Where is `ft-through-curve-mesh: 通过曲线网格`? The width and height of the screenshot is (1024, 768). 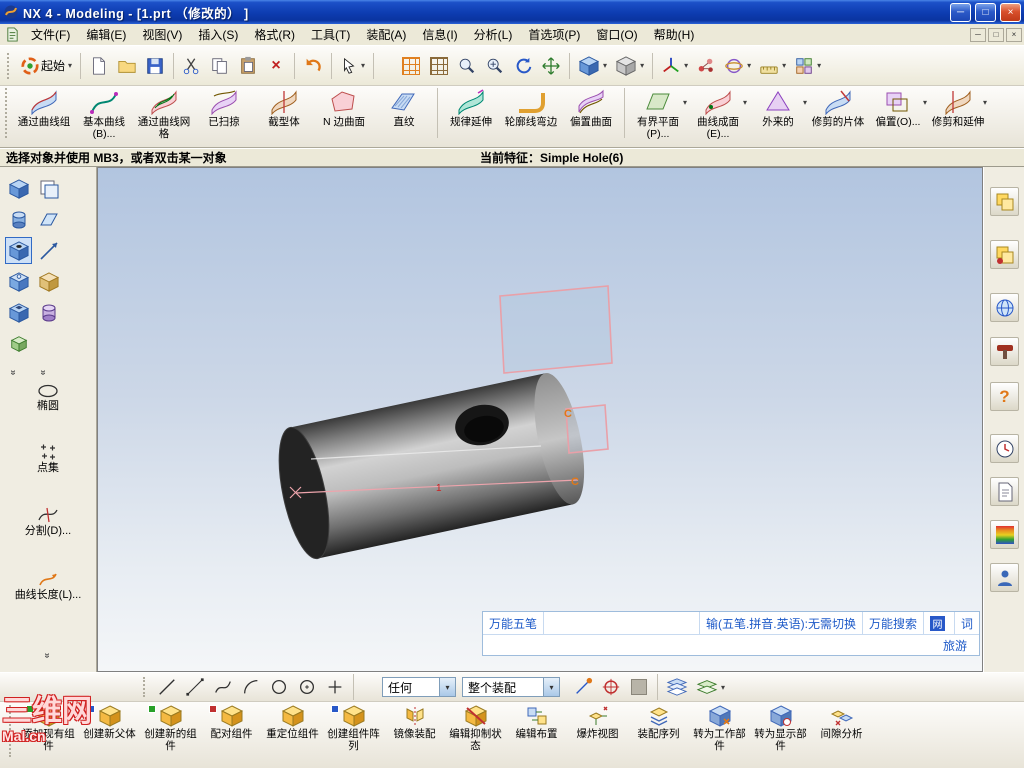
ft-through-curve-mesh: 通过曲线网格 is located at coordinates (164, 117).